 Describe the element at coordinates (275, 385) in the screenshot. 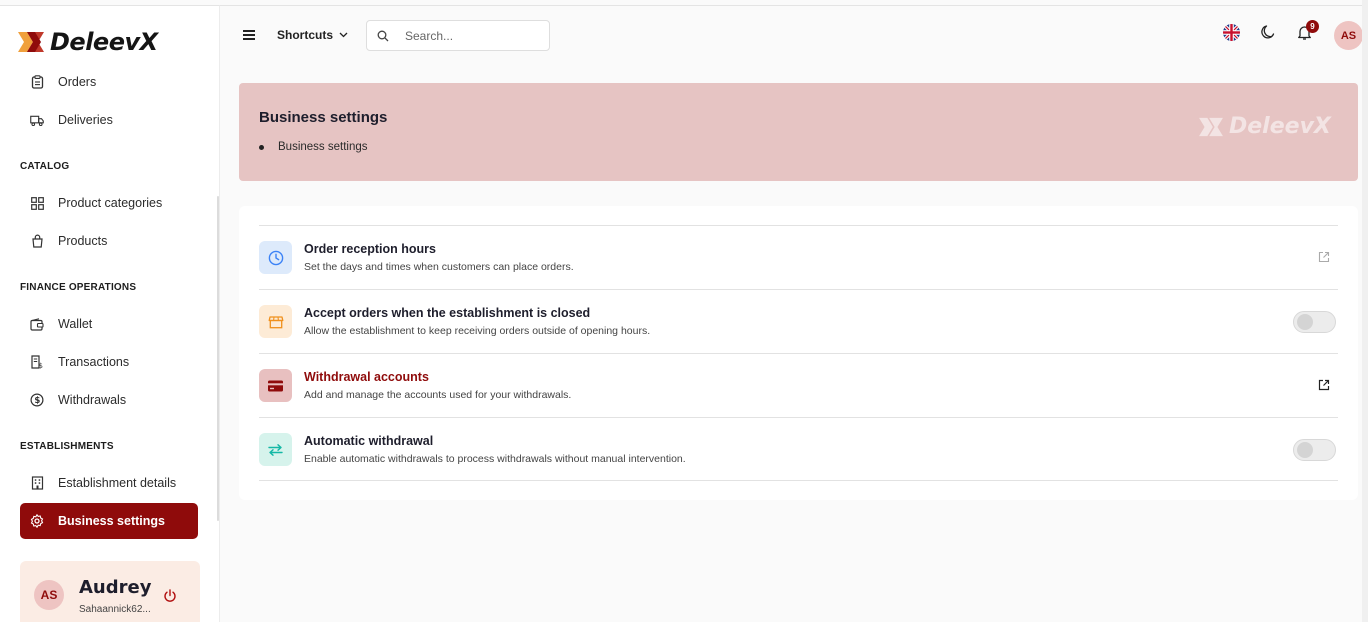

I see `credit-card-icon` at that location.